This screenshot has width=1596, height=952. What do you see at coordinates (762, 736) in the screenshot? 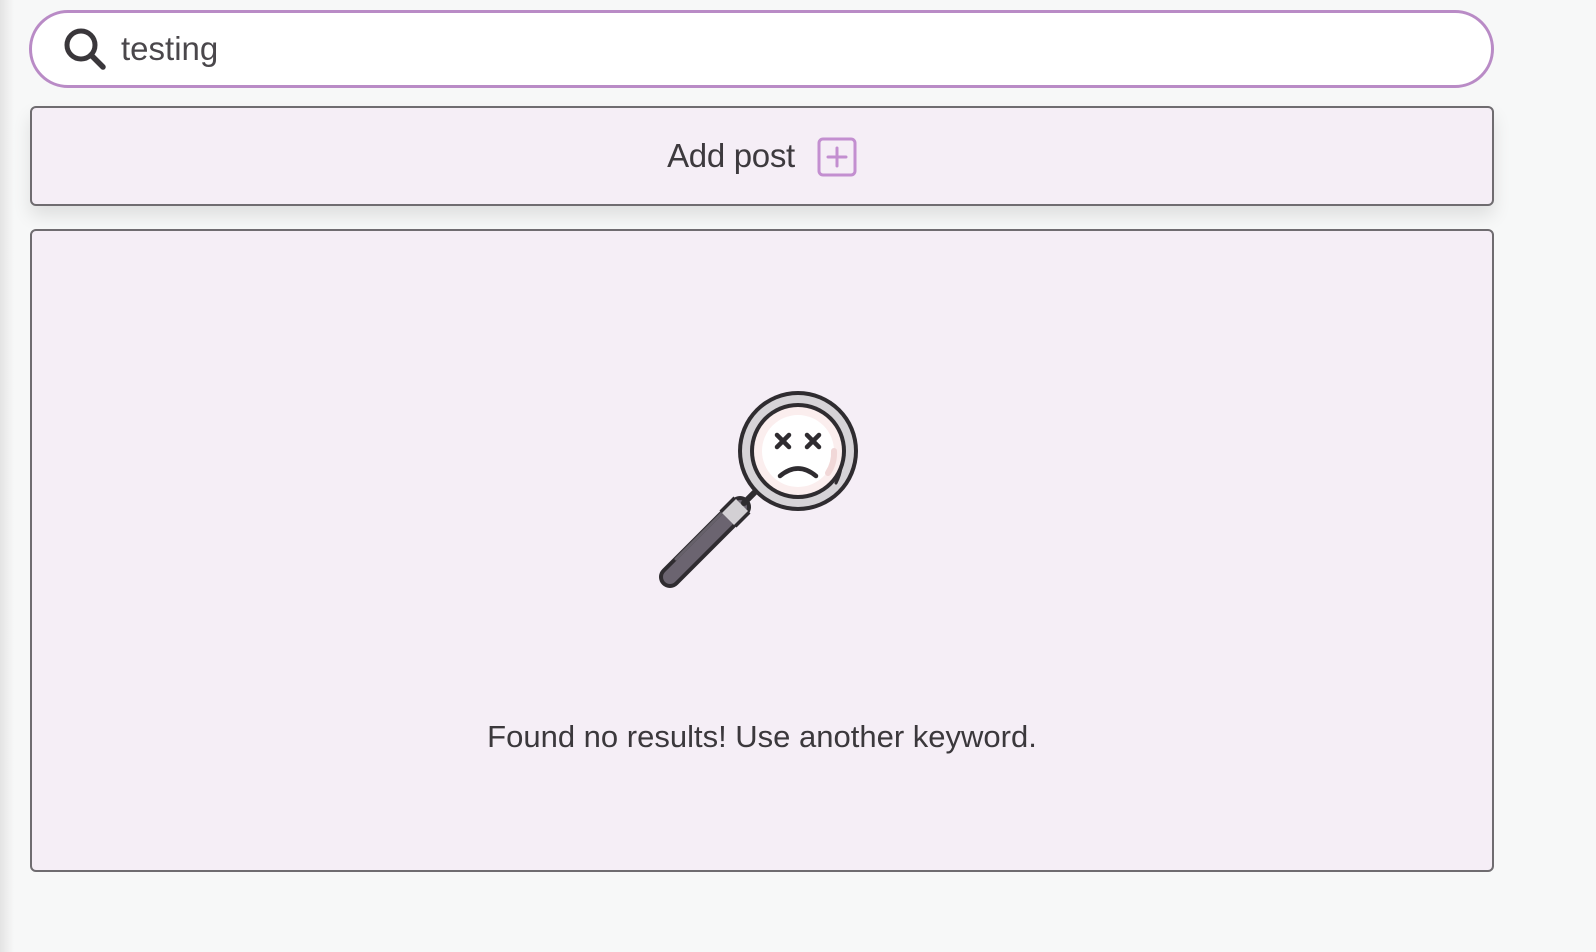
I see `no-results-message: Found no results! Use another keyword.` at bounding box center [762, 736].